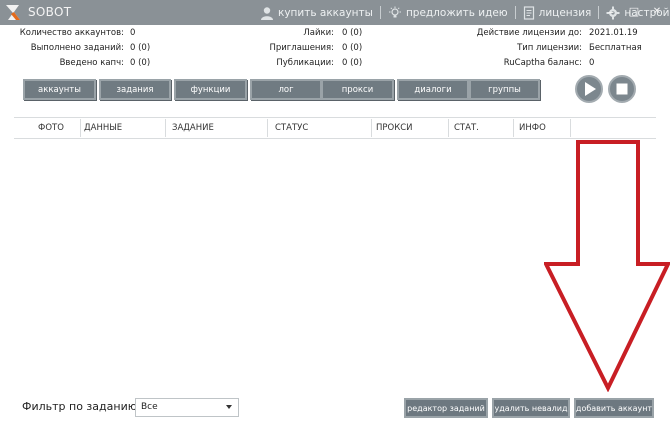 The width and height of the screenshot is (670, 432). Describe the element at coordinates (446, 408) in the screenshot. I see `task-editor-button: редактор заданий` at that location.